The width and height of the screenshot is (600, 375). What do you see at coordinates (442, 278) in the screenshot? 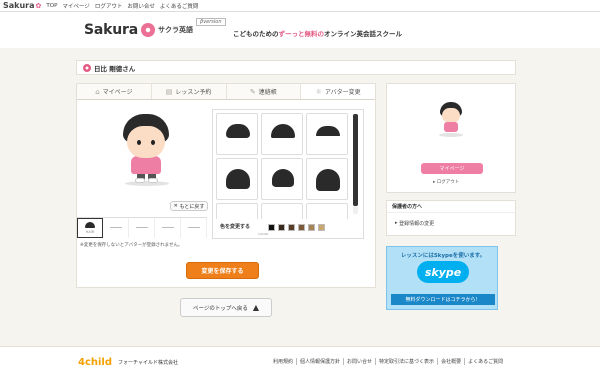
I see `skype-banner: レッスンにはSkypeを使います。 skype 無料ダウンロードはコチラから！` at bounding box center [442, 278].